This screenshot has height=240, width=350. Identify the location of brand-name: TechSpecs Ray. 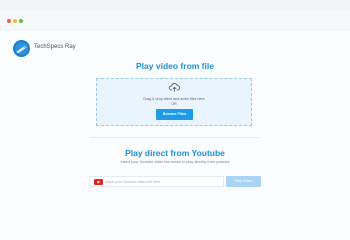
(55, 47).